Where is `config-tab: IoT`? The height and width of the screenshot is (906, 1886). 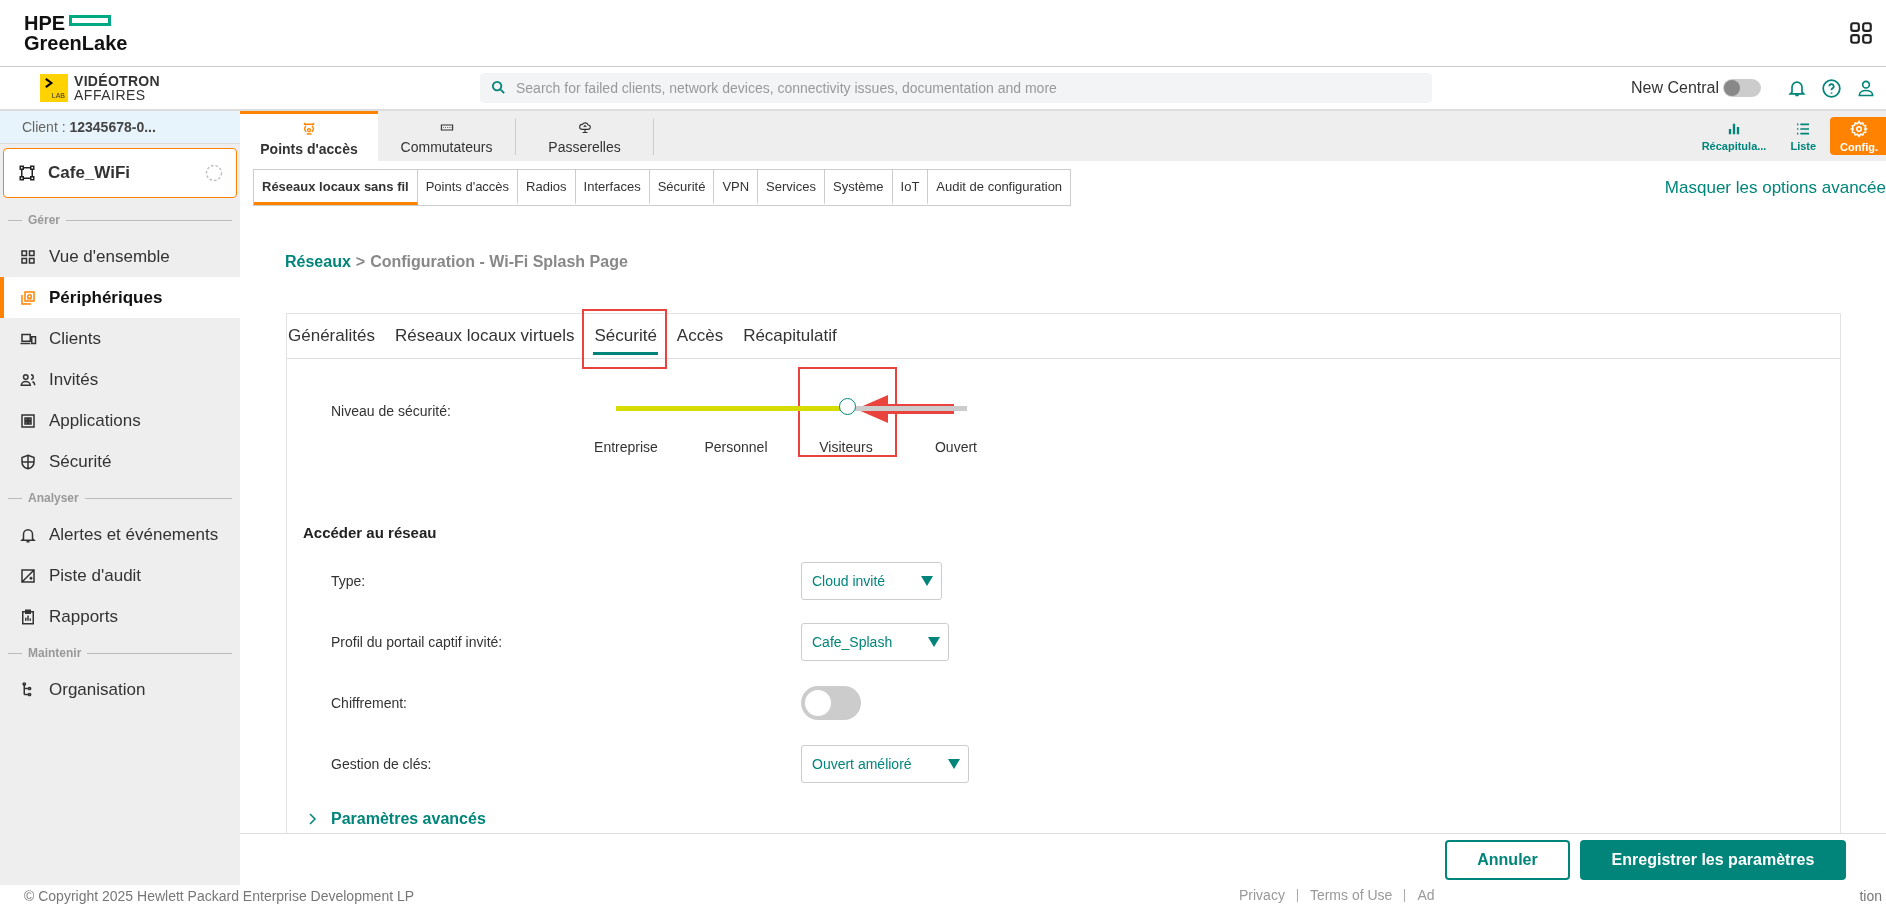 config-tab: IoT is located at coordinates (910, 187).